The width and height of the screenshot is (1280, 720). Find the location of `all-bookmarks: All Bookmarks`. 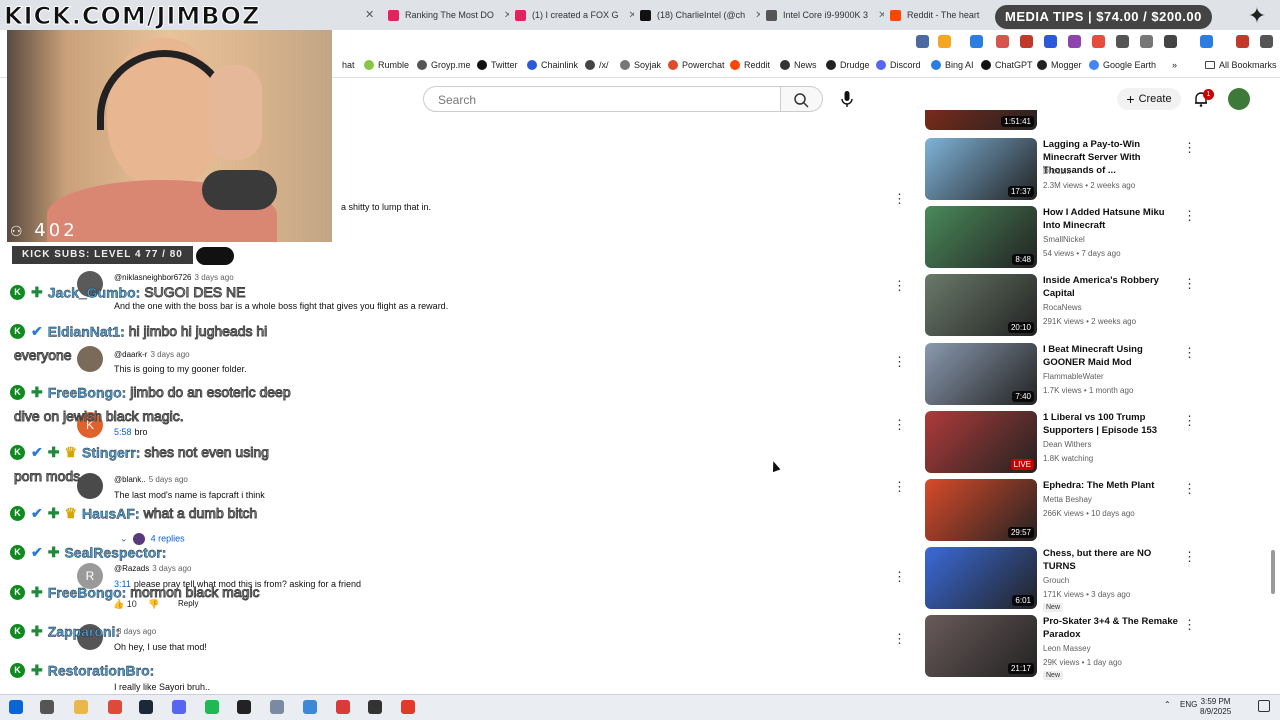

all-bookmarks: All Bookmarks is located at coordinates (1241, 65).